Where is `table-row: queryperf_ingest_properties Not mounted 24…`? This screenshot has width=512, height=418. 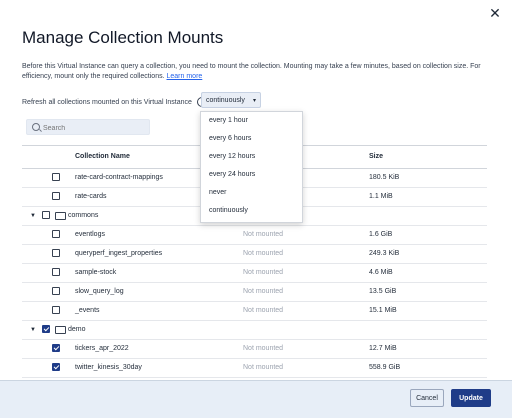 table-row: queryperf_ingest_properties Not mounted 24… is located at coordinates (254, 254).